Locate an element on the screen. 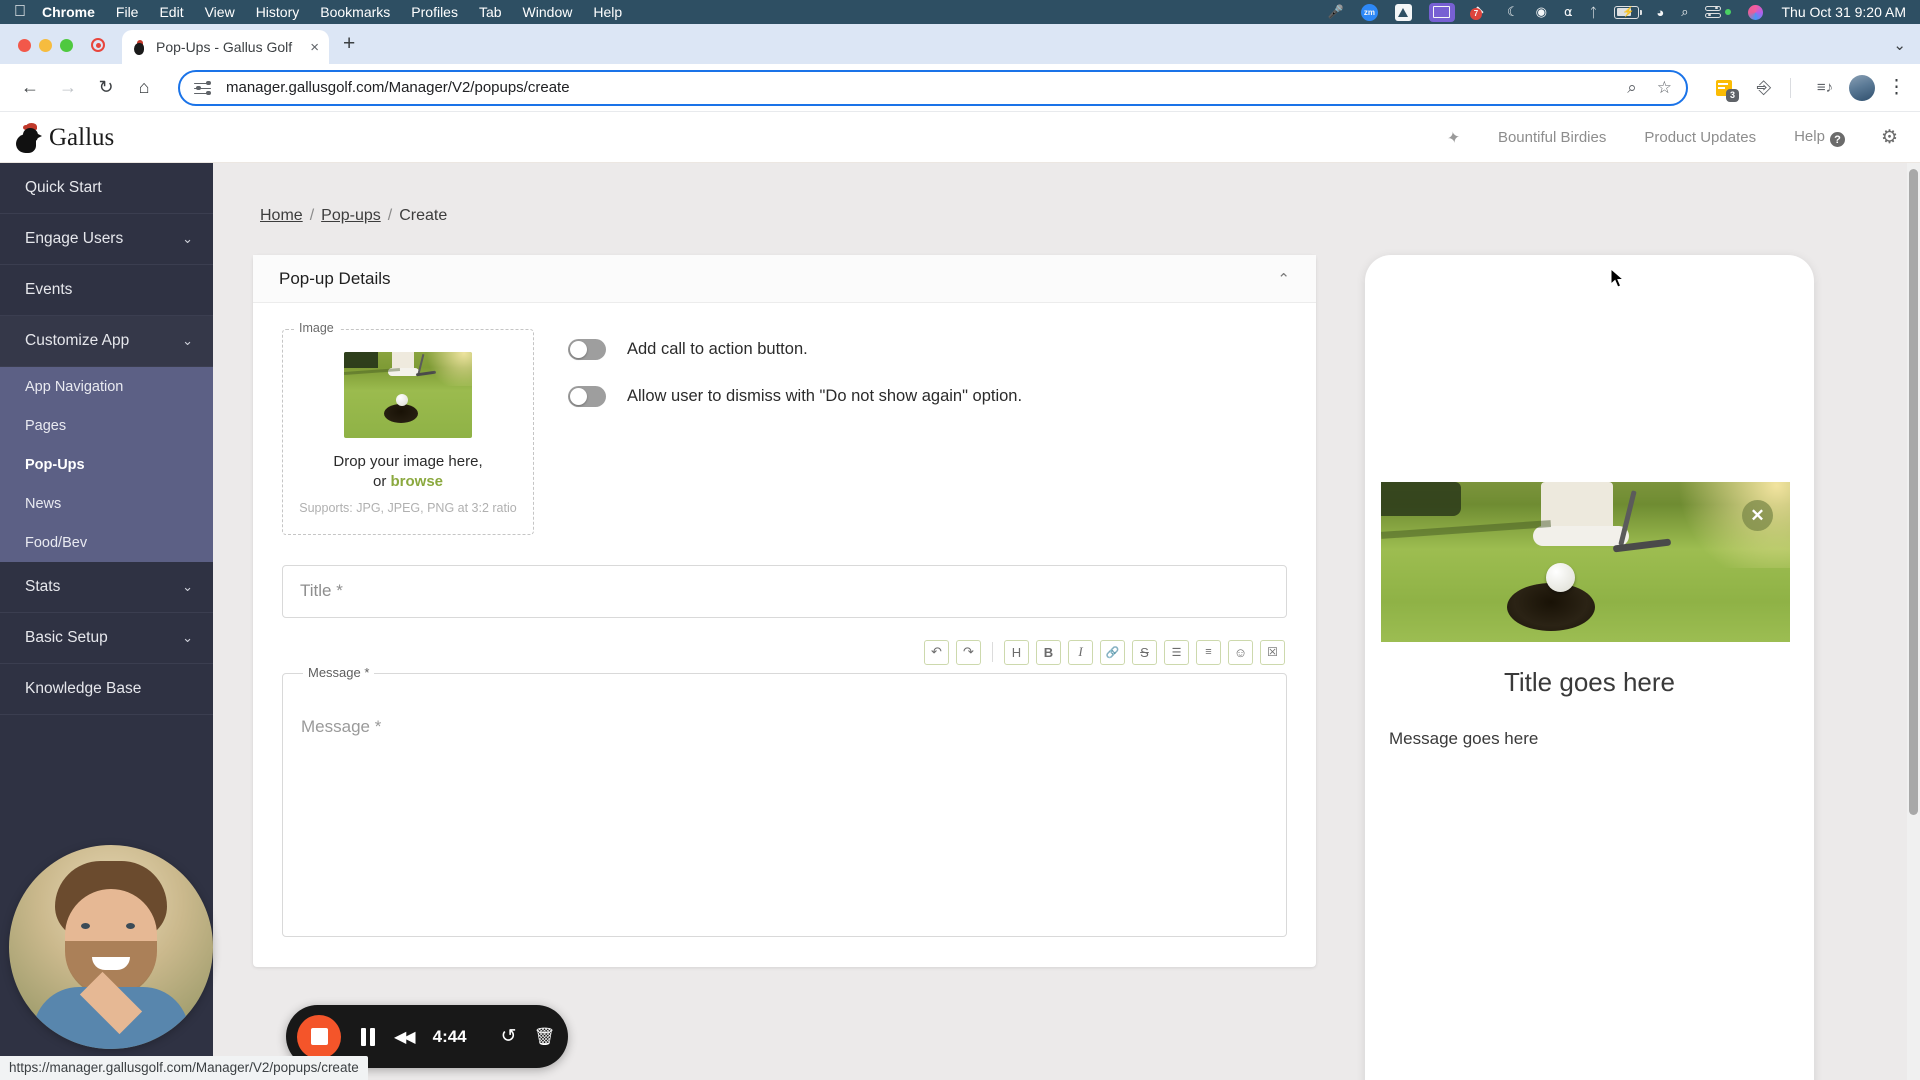  page-scrollbar is located at coordinates (1913, 621).